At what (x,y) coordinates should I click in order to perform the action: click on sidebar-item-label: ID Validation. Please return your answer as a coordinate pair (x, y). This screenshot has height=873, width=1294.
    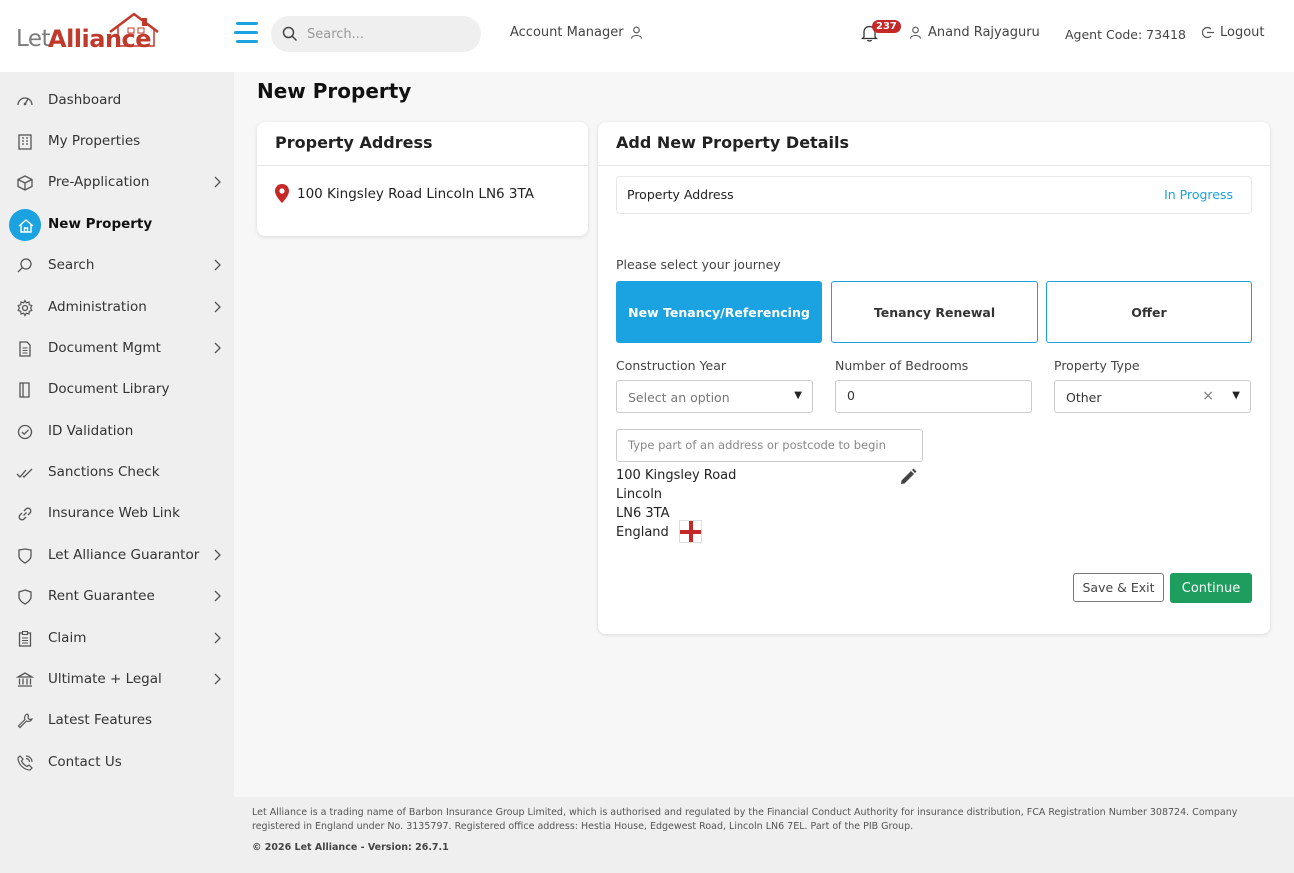
    Looking at the image, I should click on (91, 431).